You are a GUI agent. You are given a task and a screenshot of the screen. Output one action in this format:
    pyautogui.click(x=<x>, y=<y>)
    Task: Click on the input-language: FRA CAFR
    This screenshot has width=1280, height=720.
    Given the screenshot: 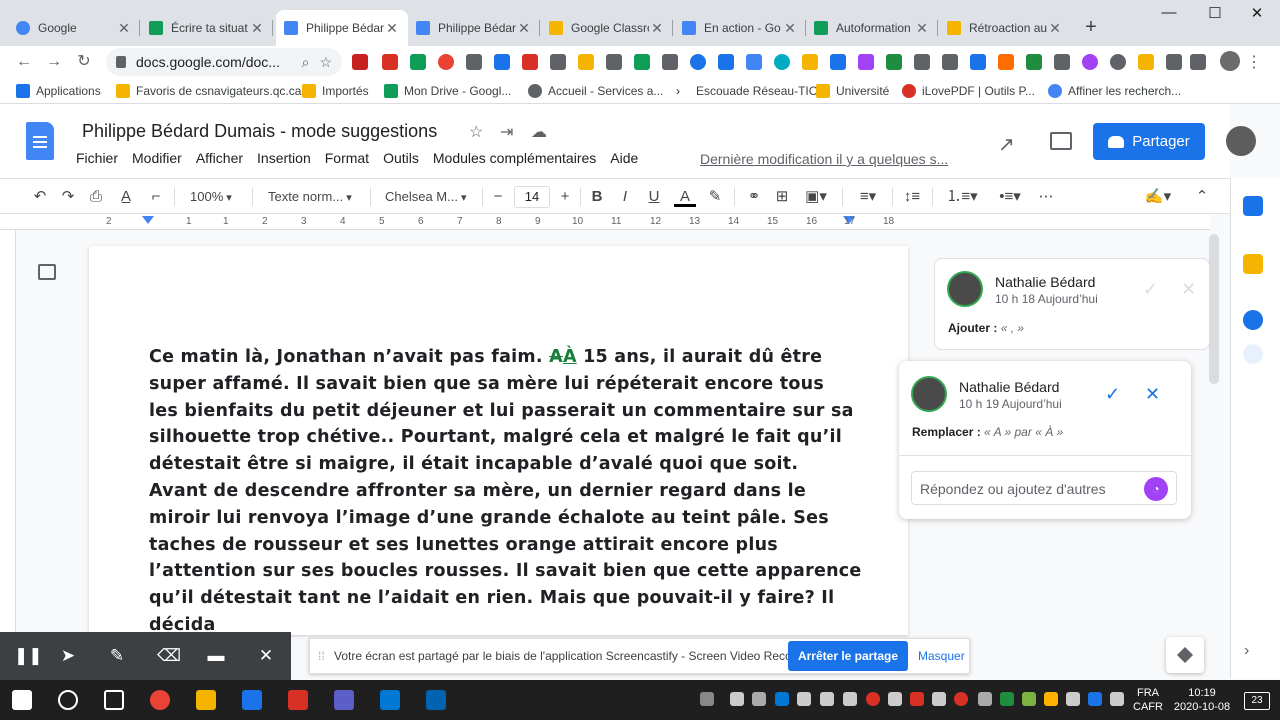 What is the action you would take?
    pyautogui.click(x=1148, y=700)
    